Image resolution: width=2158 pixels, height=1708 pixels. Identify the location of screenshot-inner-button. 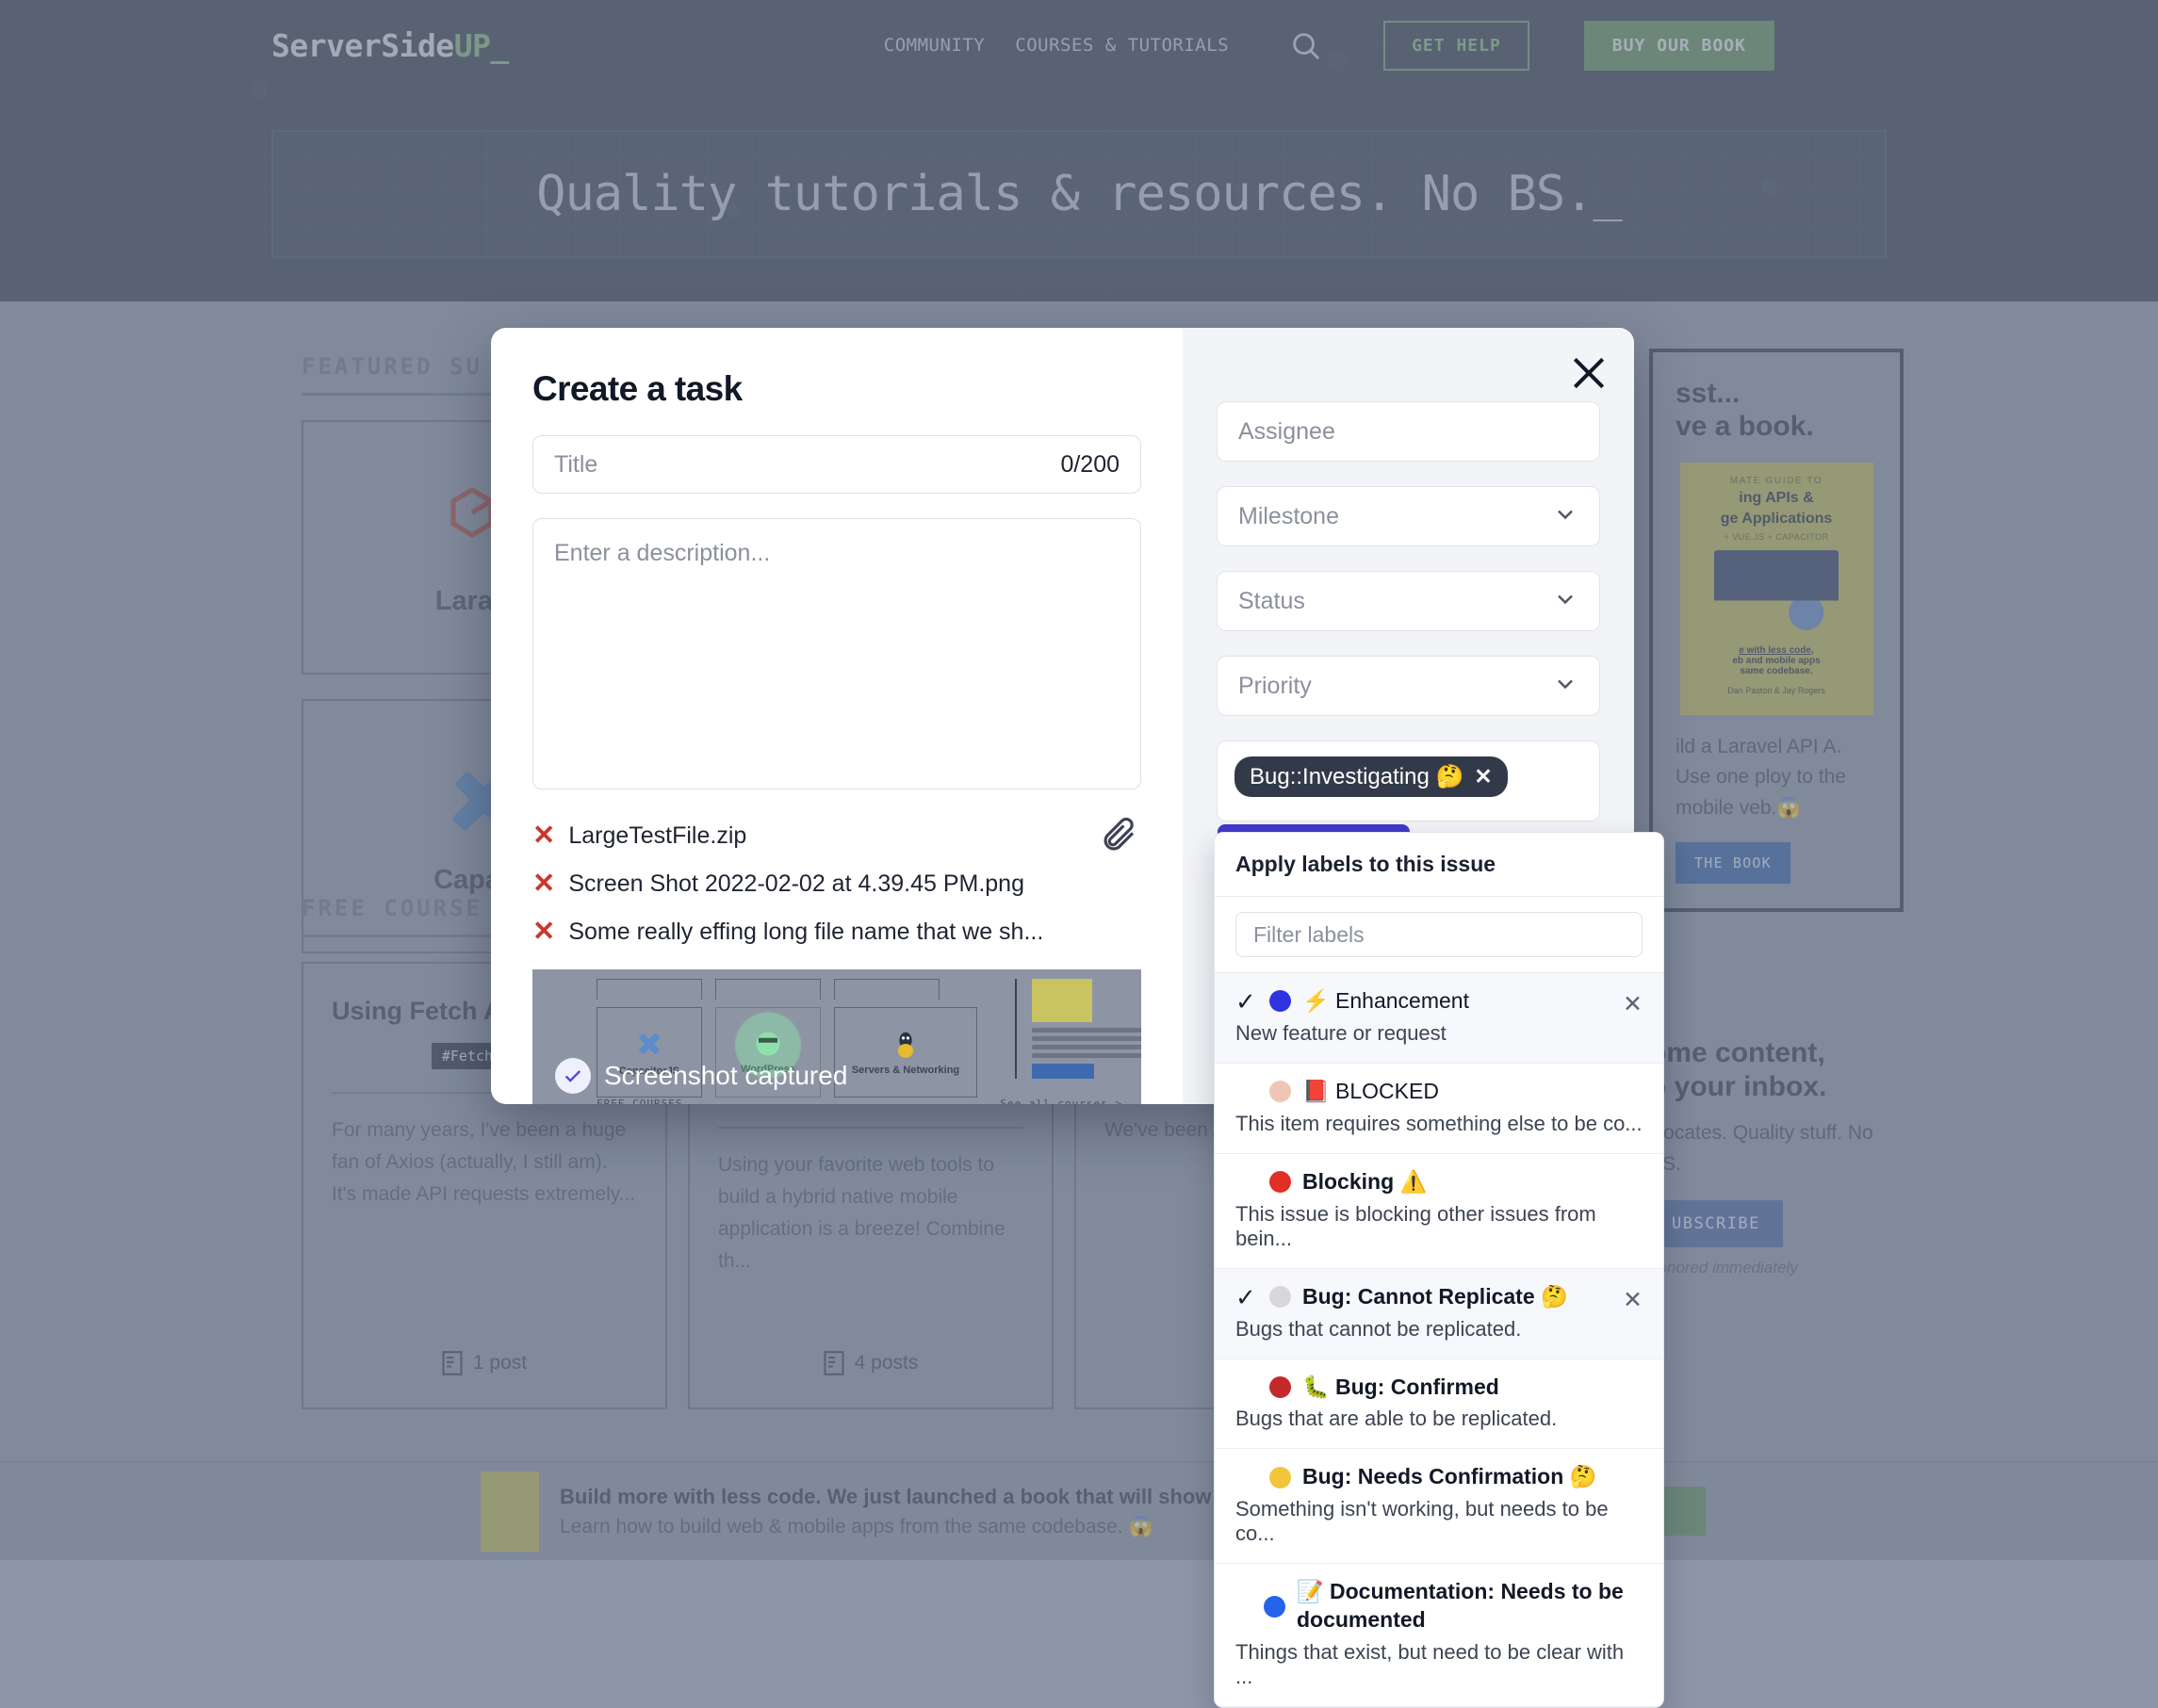
(1063, 1071).